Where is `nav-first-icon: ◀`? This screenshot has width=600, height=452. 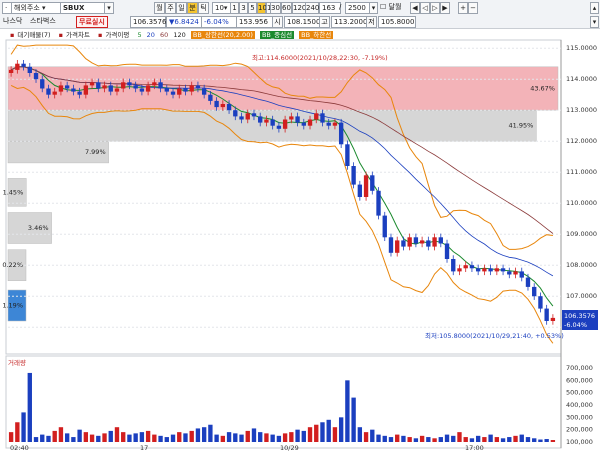
nav-first-icon: ◀ is located at coordinates (415, 8).